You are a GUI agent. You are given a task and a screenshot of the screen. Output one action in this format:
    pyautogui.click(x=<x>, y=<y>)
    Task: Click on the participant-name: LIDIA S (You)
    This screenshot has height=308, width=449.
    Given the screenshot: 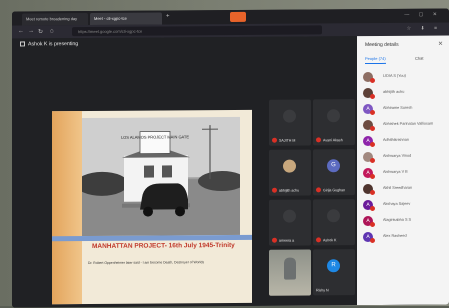 What is the action you would take?
    pyautogui.click(x=394, y=76)
    